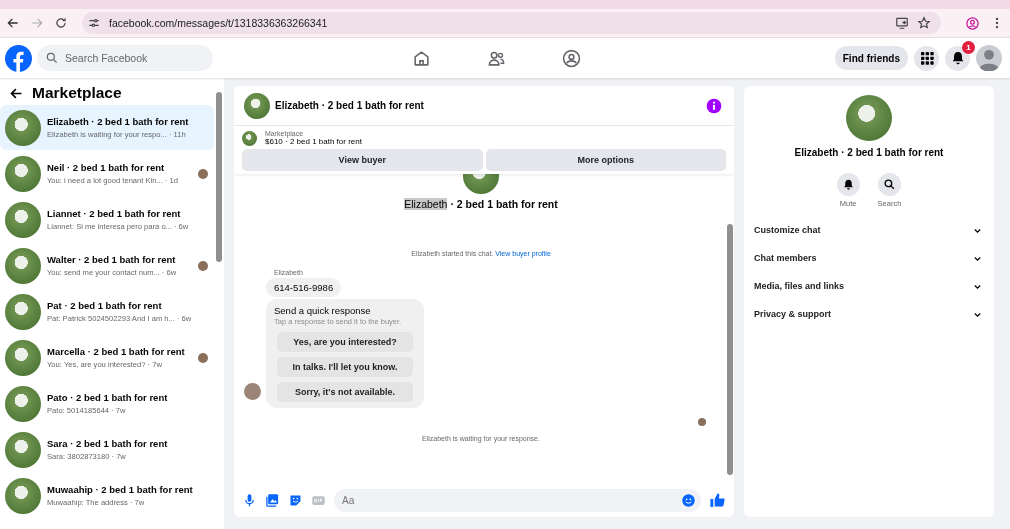  Describe the element at coordinates (869, 286) in the screenshot. I see `details-section: Media, files and links` at that location.